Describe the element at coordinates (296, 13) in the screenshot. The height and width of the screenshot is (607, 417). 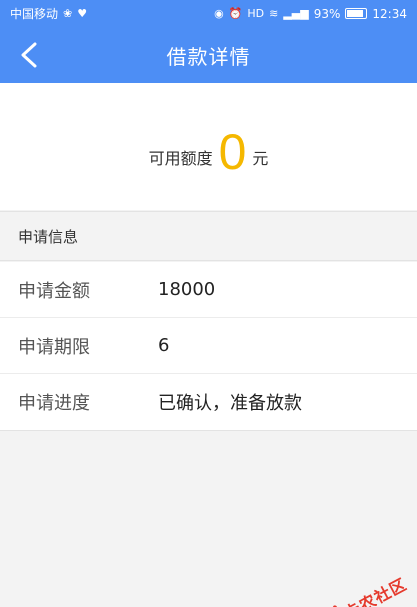
I see `signal-icon: ▂▄▆` at that location.